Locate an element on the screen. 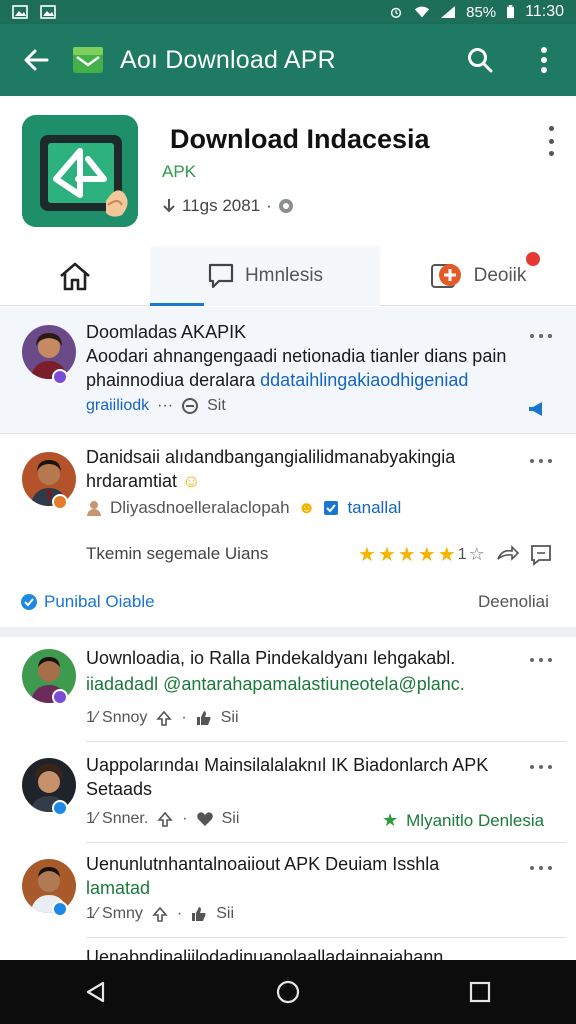 Image resolution: width=576 pixels, height=1024 pixels. back-button is located at coordinates (36, 60).